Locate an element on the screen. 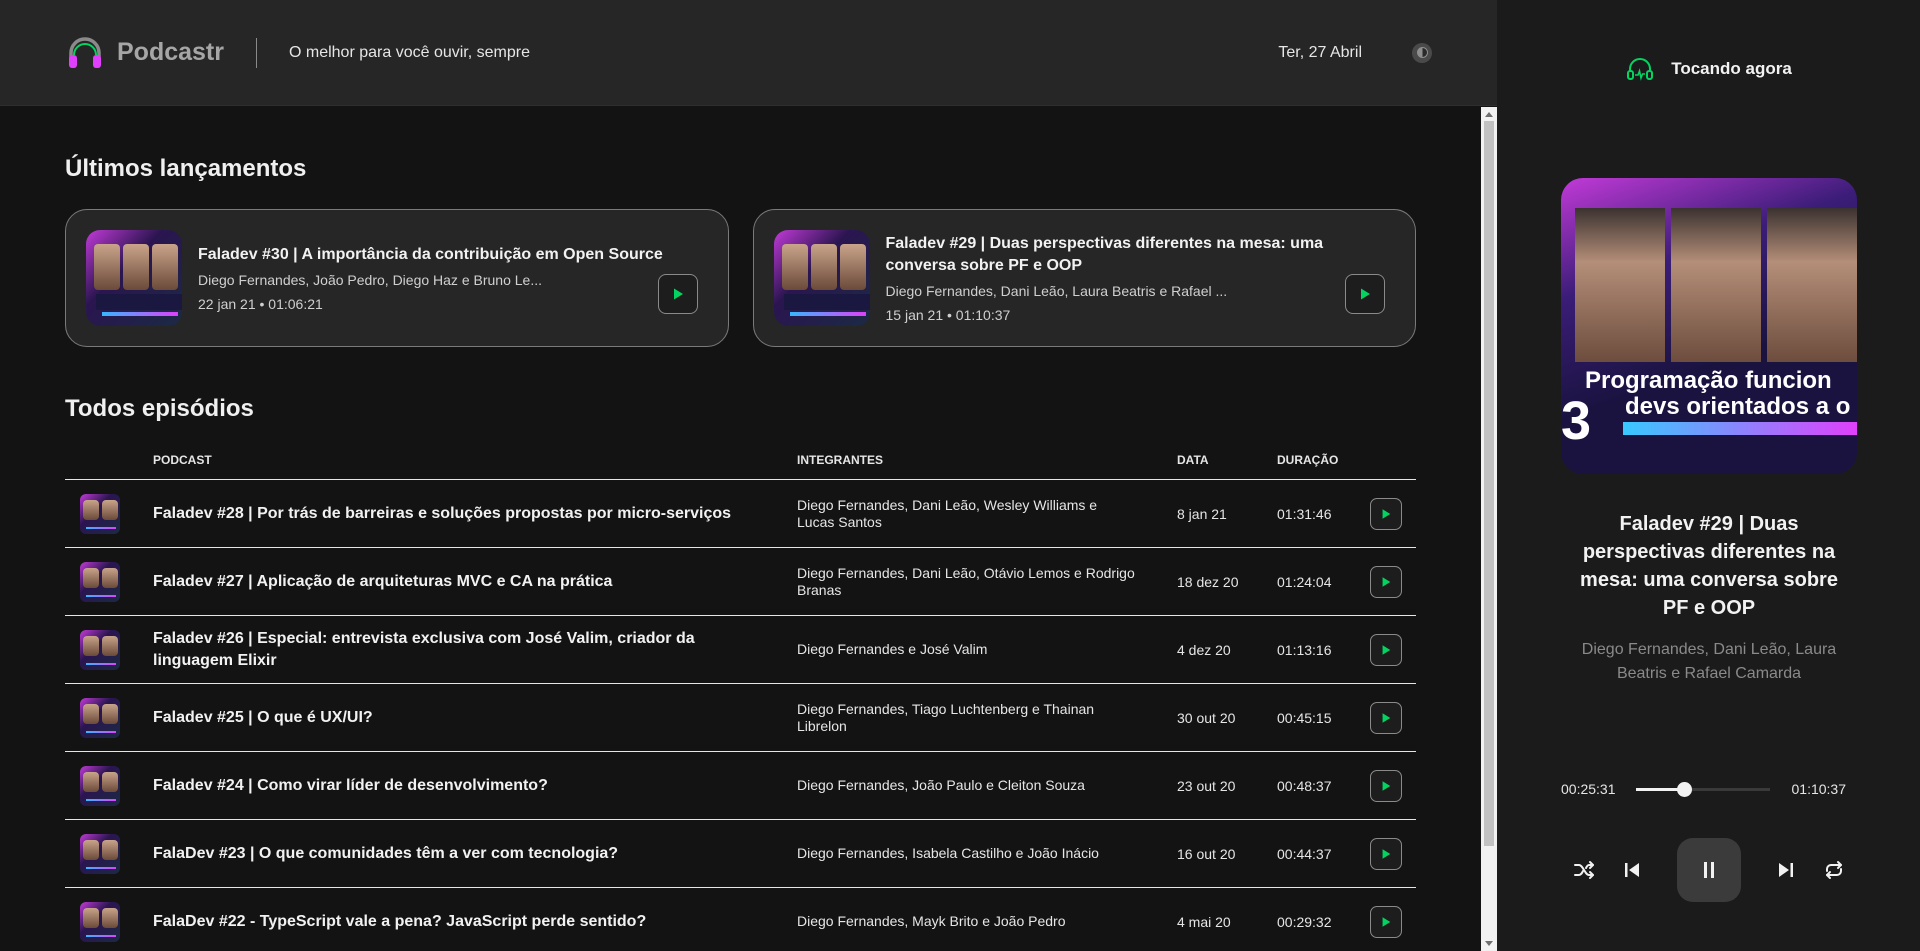 The height and width of the screenshot is (951, 1920). row-duration: 01:24:04 is located at coordinates (1323, 581).